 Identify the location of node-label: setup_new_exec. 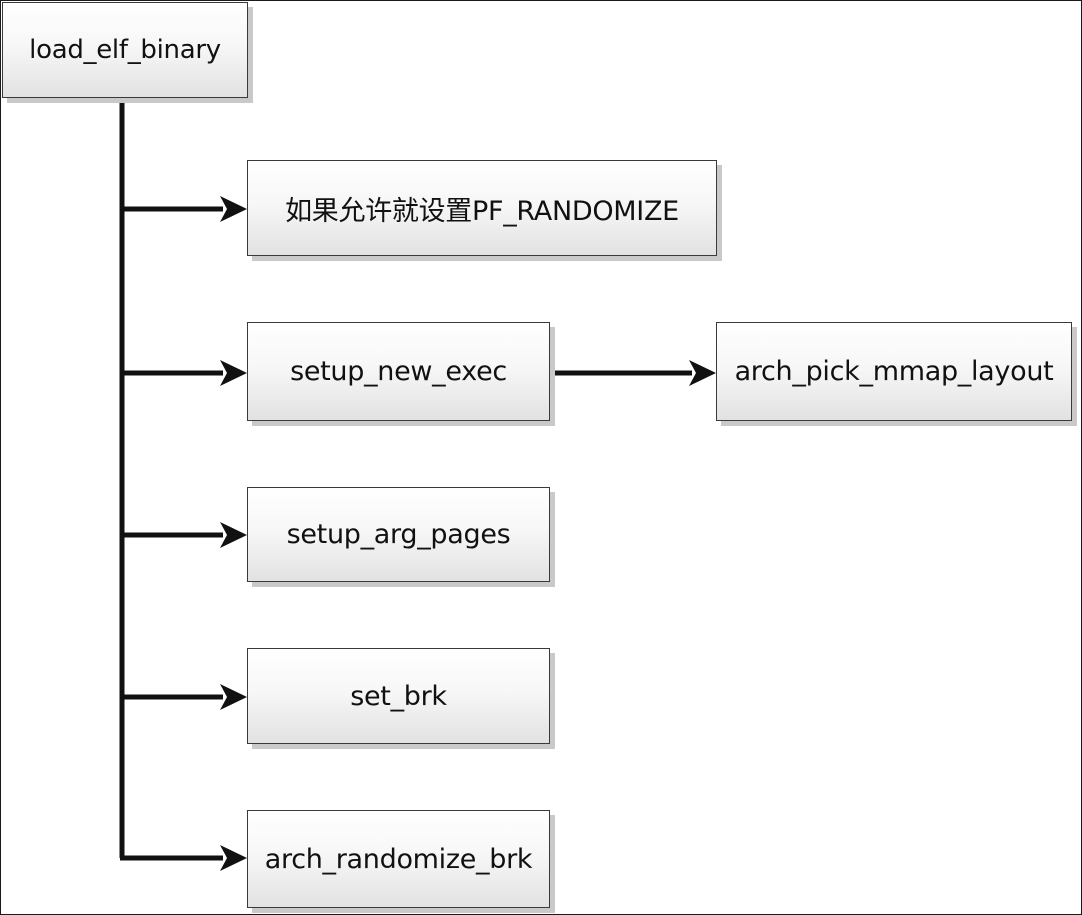
(398, 371).